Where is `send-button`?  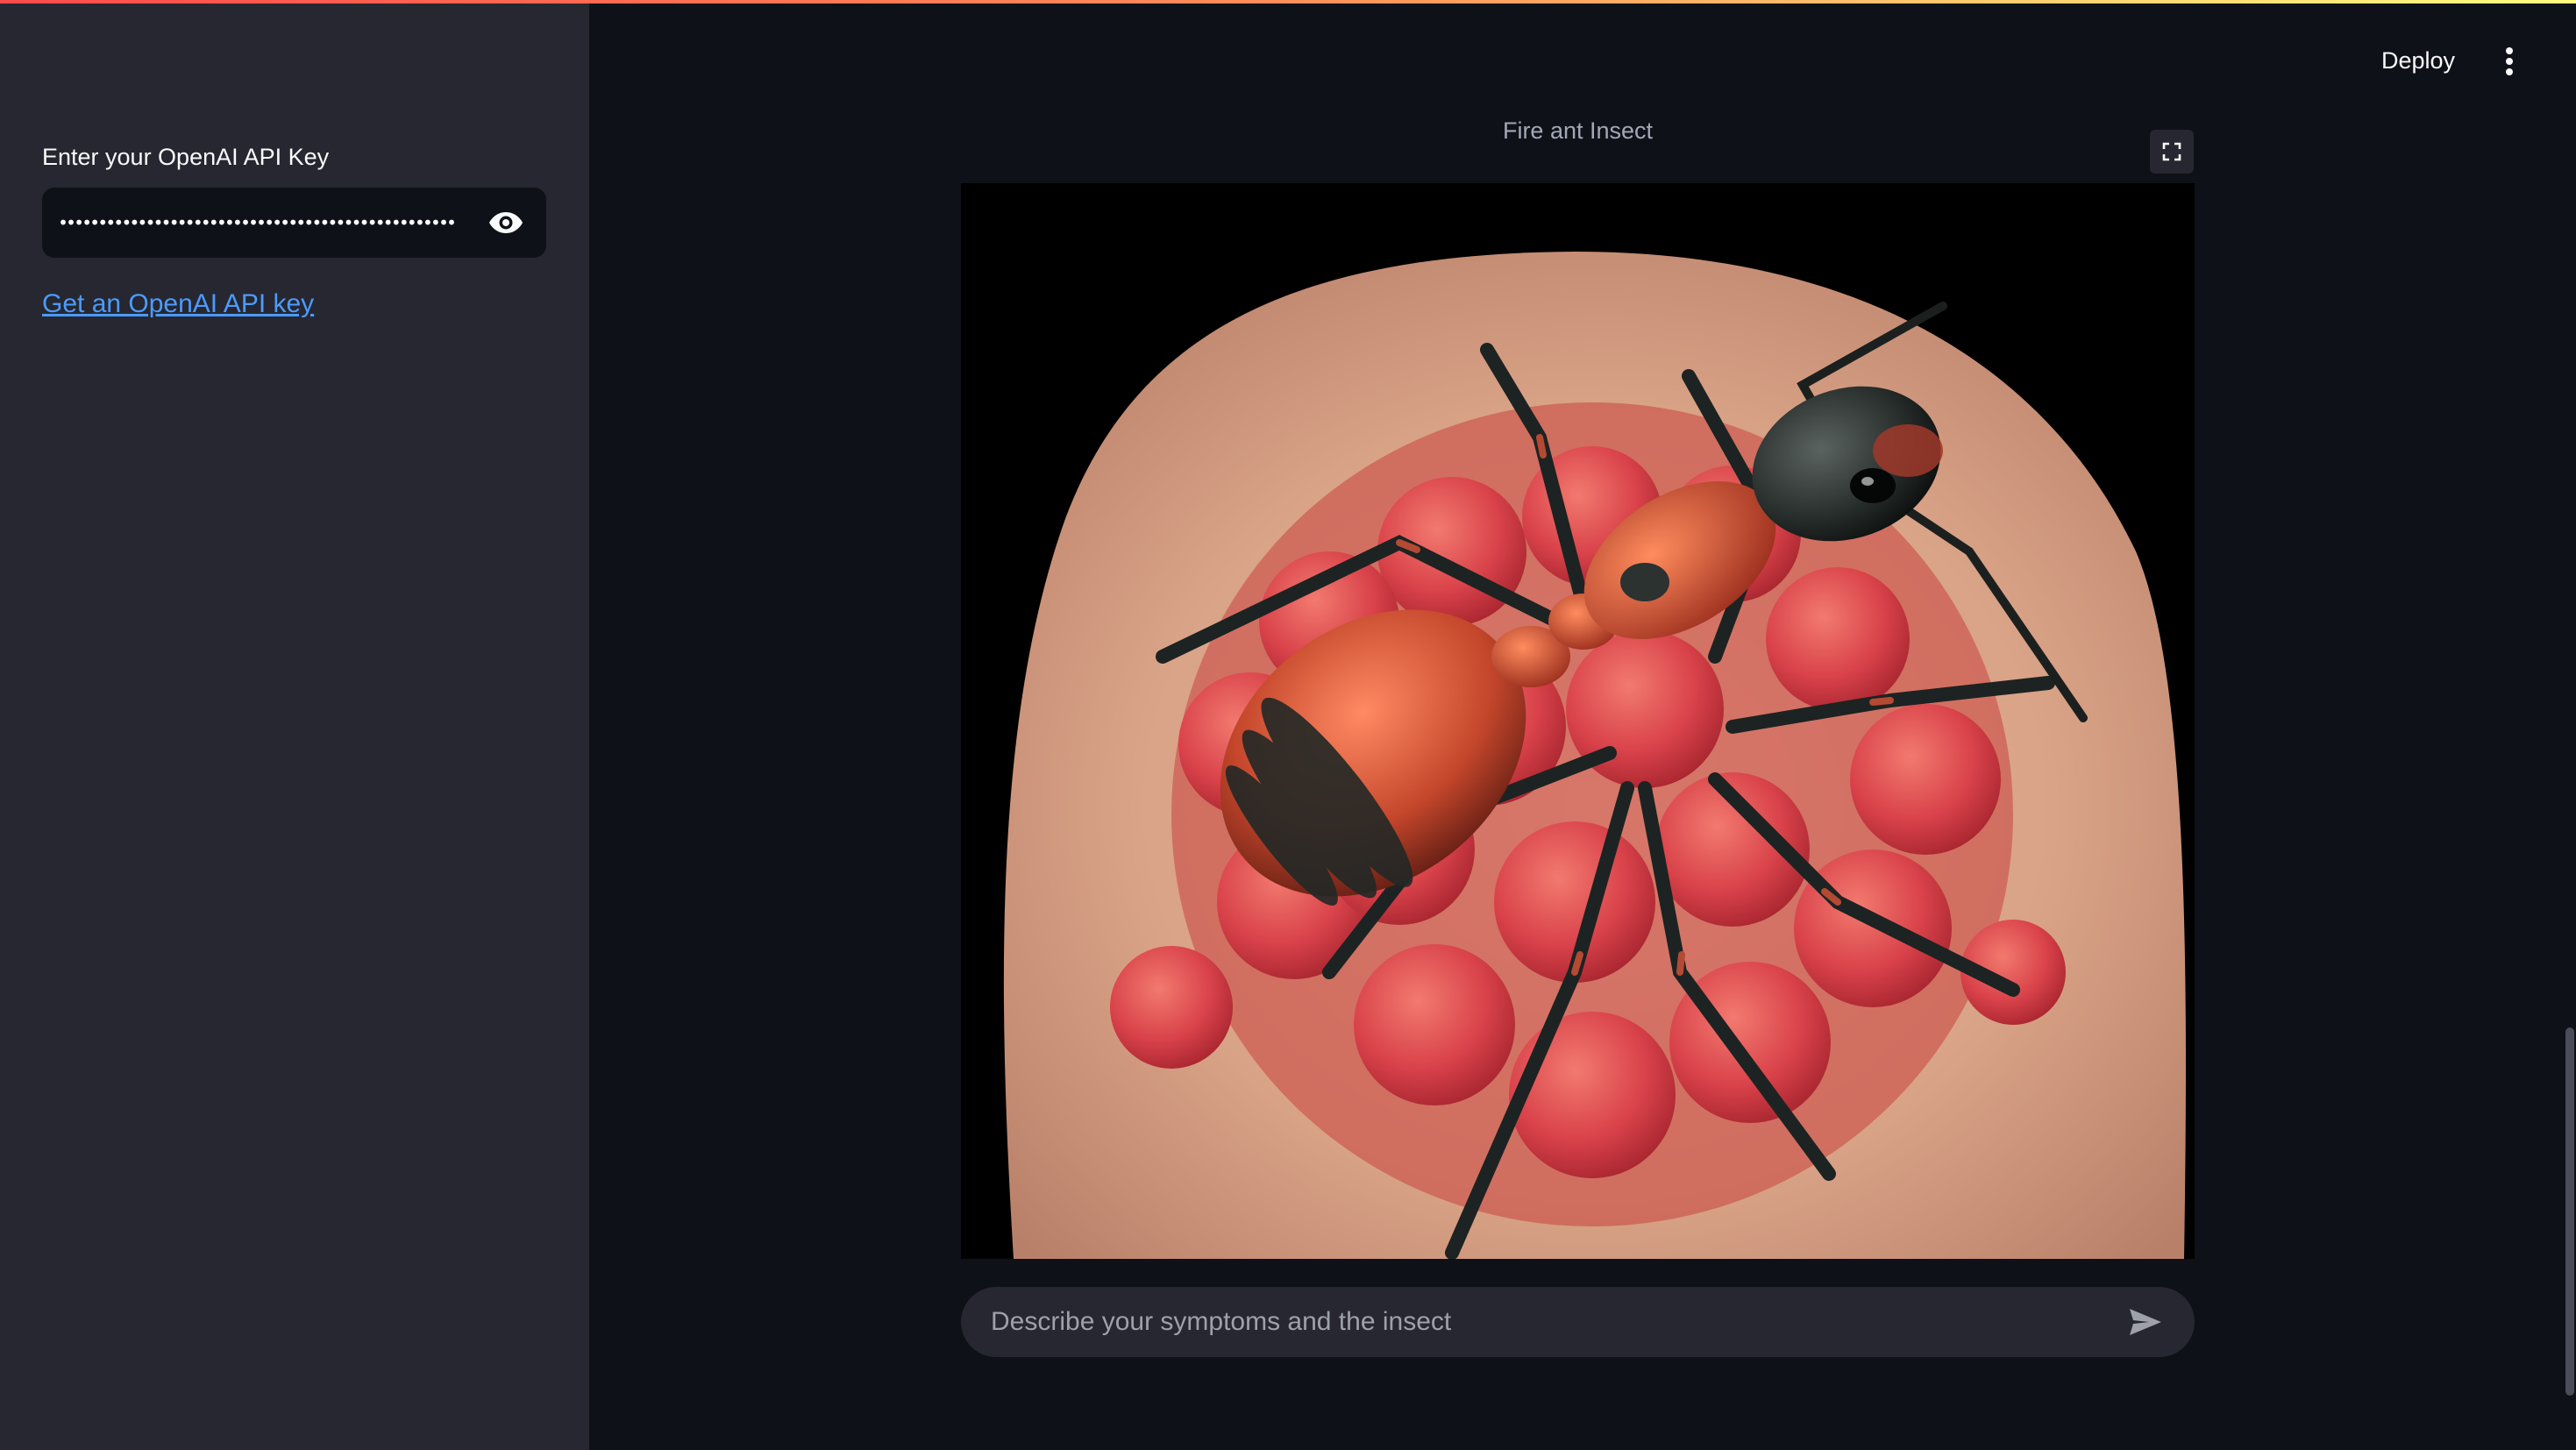 send-button is located at coordinates (2145, 1322).